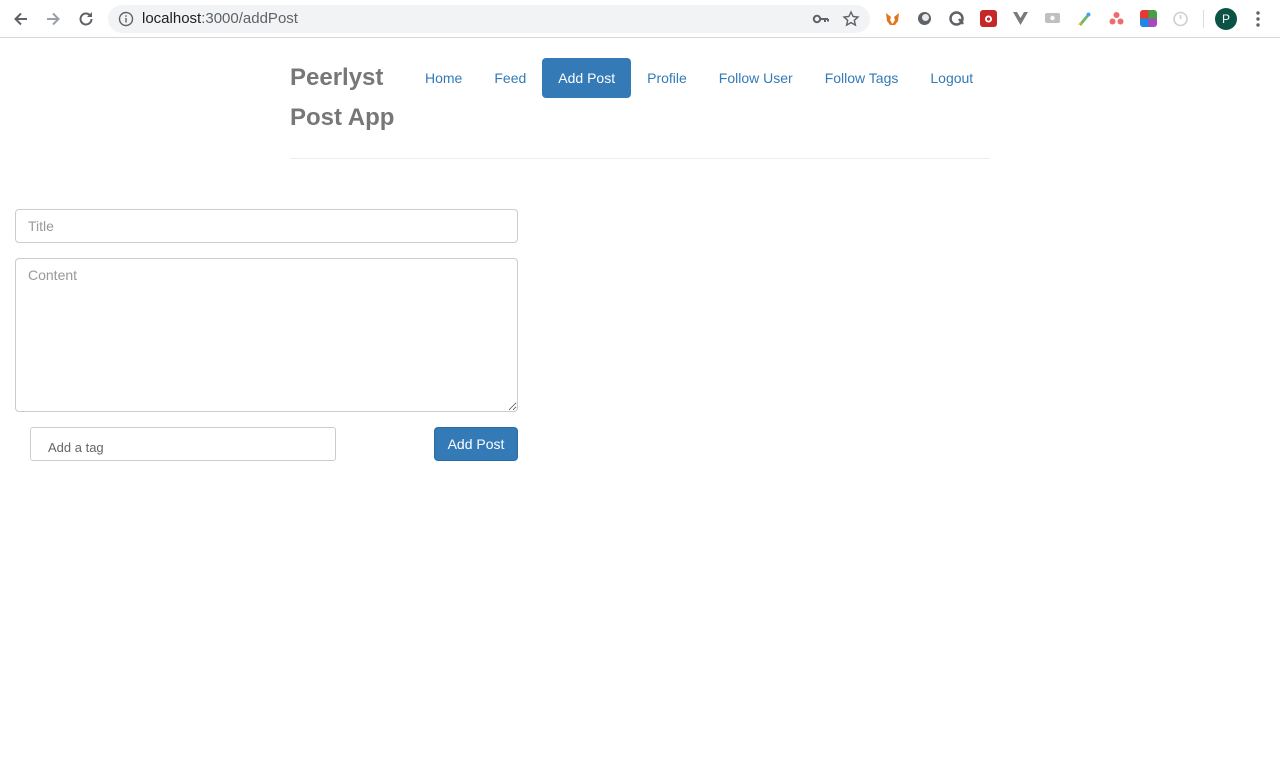 The image size is (1280, 759). What do you see at coordinates (951, 78) in the screenshot?
I see `nav-logout: Logout` at bounding box center [951, 78].